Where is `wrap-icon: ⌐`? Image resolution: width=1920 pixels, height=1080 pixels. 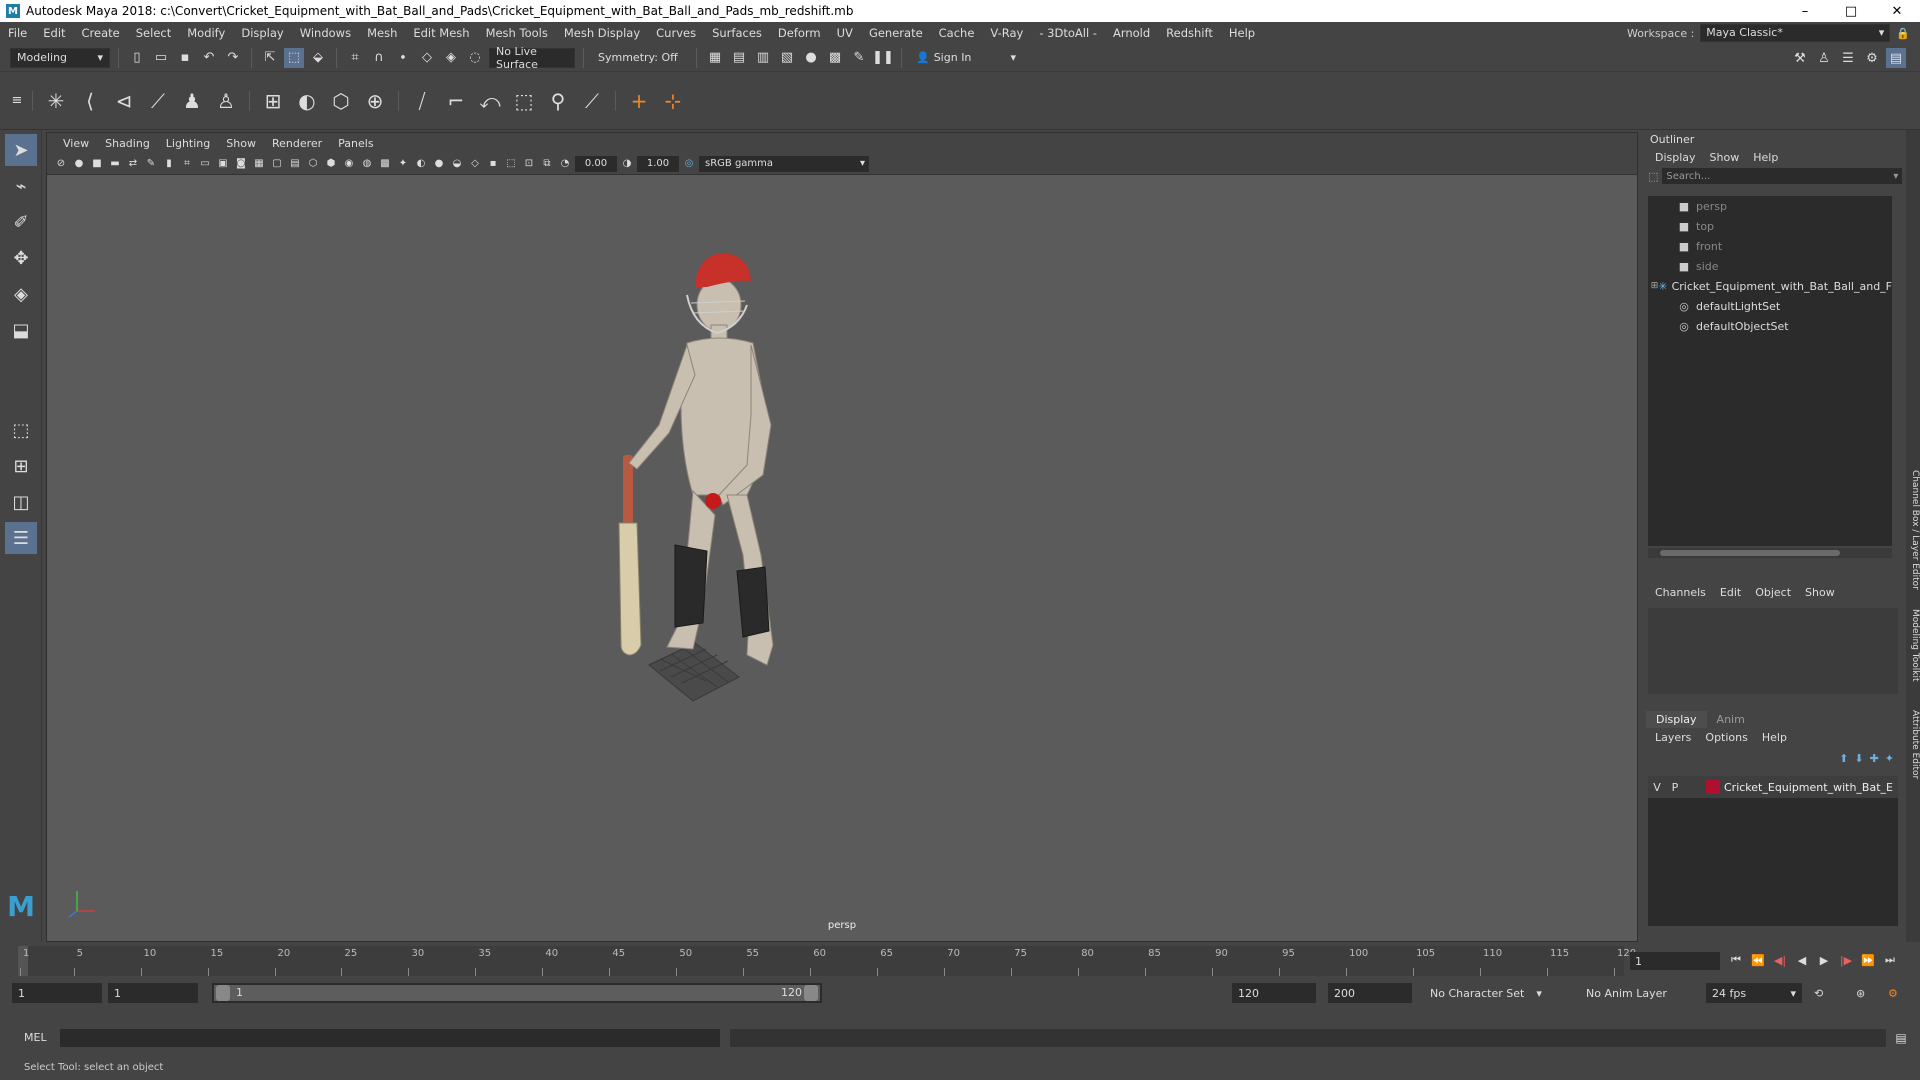 wrap-icon: ⌐ is located at coordinates (456, 101).